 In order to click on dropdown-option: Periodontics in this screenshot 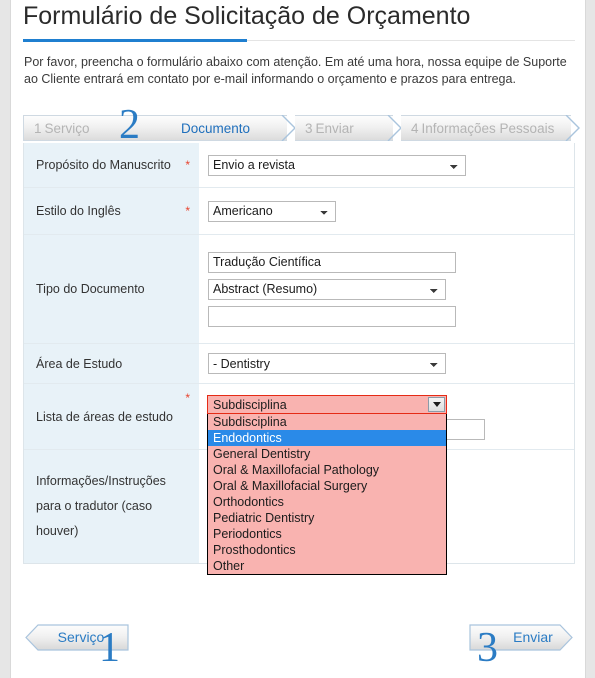, I will do `click(327, 534)`.